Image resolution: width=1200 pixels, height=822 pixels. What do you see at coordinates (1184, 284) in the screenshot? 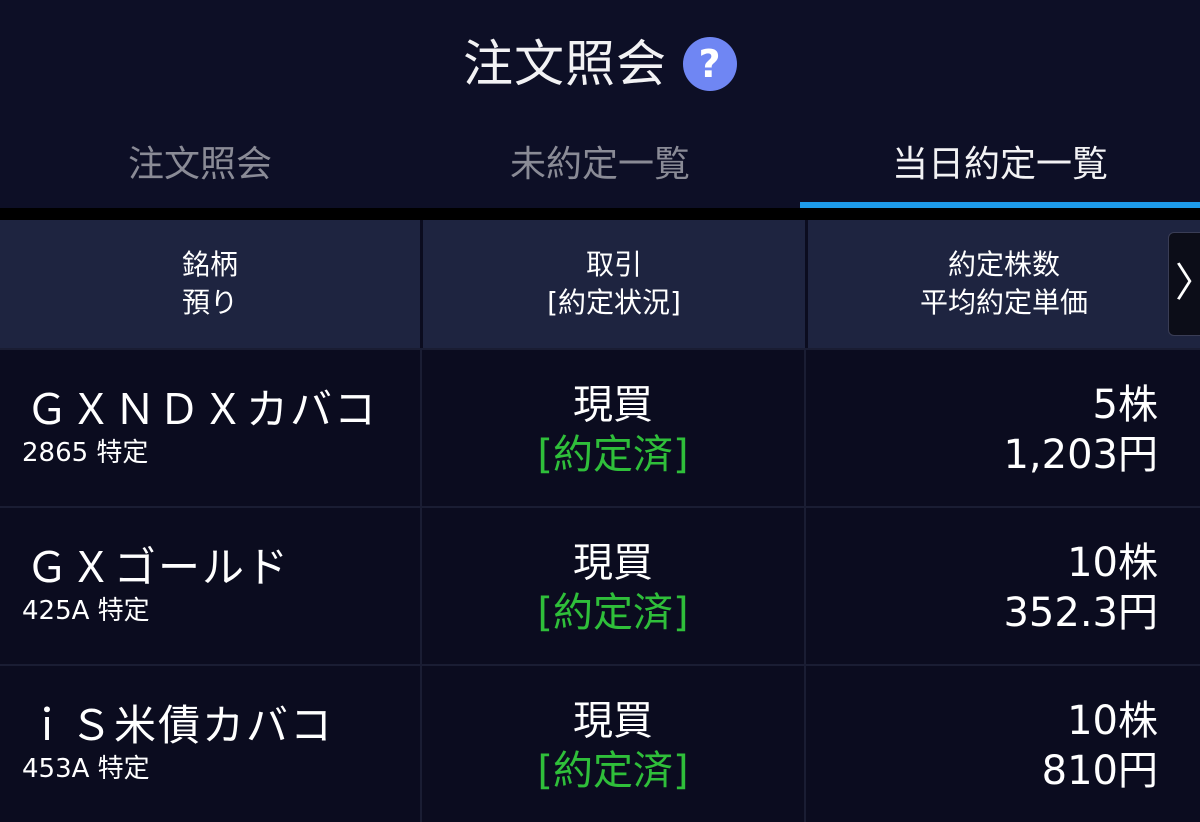
I see `scroll-right-button: 〉` at bounding box center [1184, 284].